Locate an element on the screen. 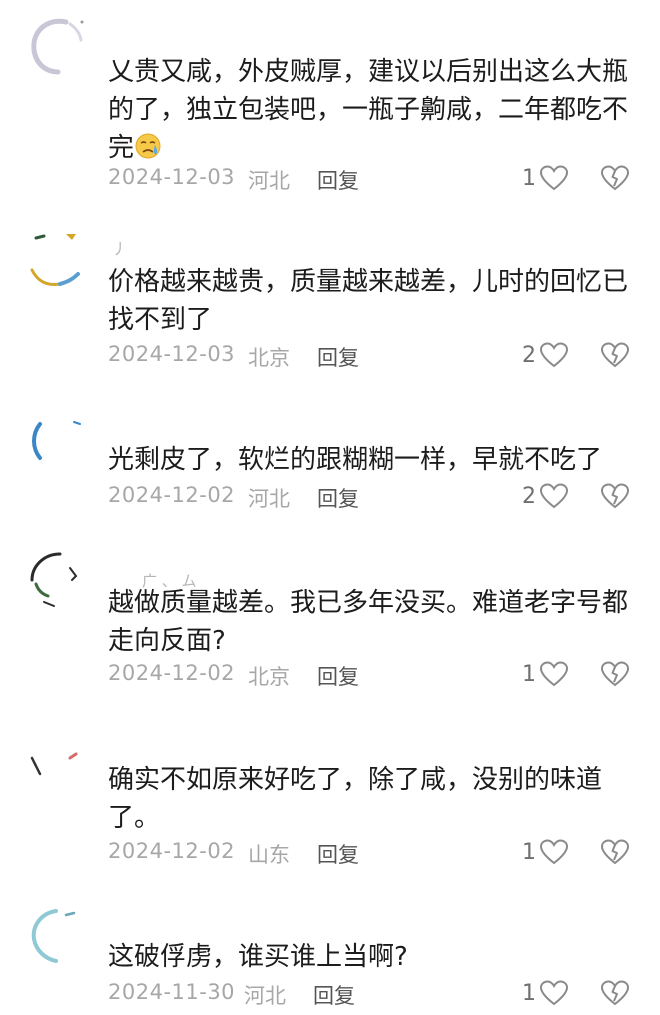 The width and height of the screenshot is (660, 1015). comment-meta: 2024-12-02 山东 回复 1 is located at coordinates (373, 852).